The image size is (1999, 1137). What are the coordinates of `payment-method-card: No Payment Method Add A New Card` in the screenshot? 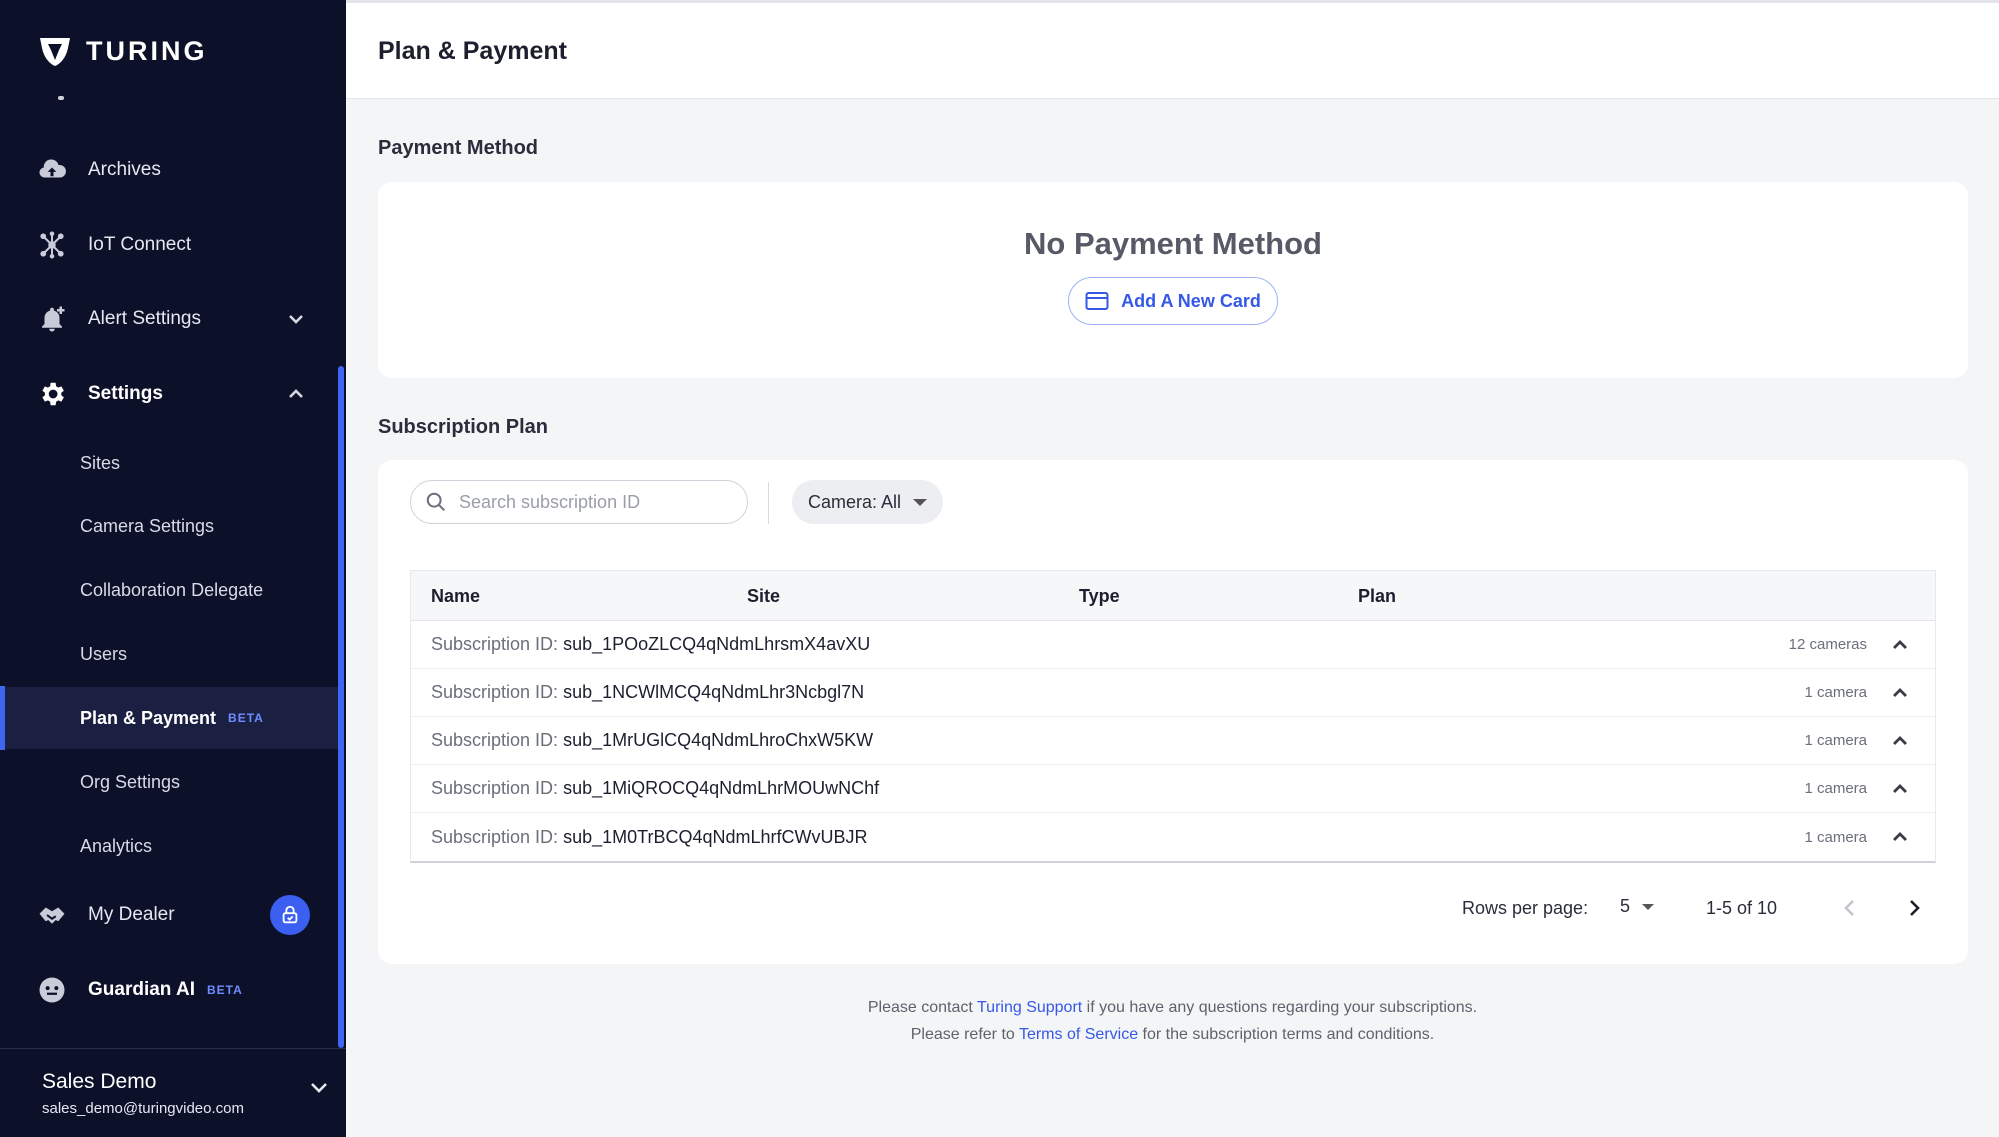 It's located at (1173, 280).